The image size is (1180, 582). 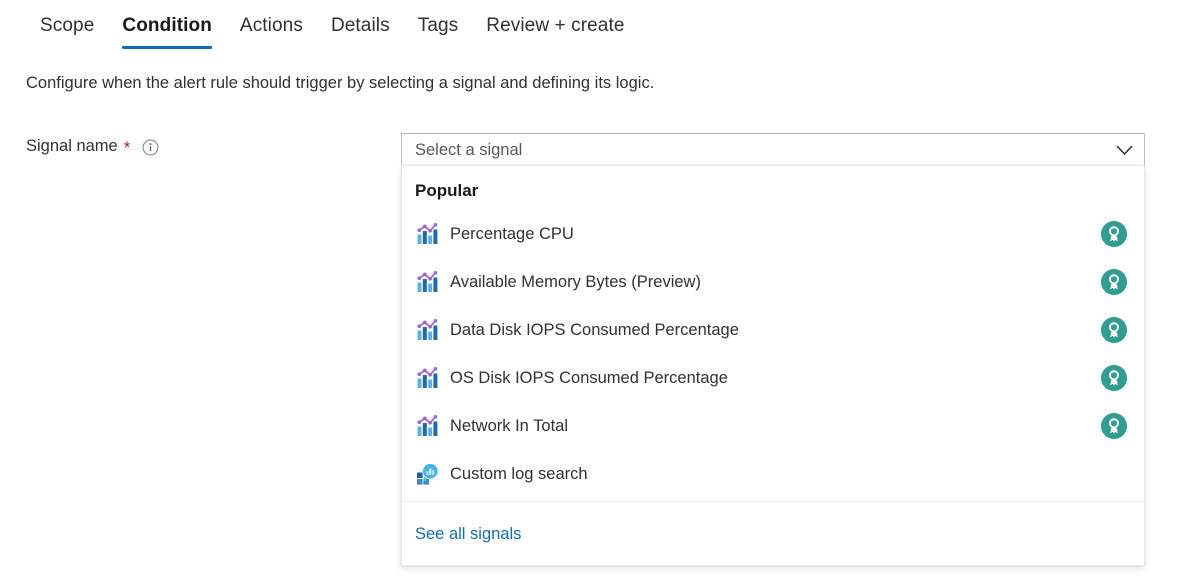 I want to click on no-badge-placeholder, so click(x=1114, y=474).